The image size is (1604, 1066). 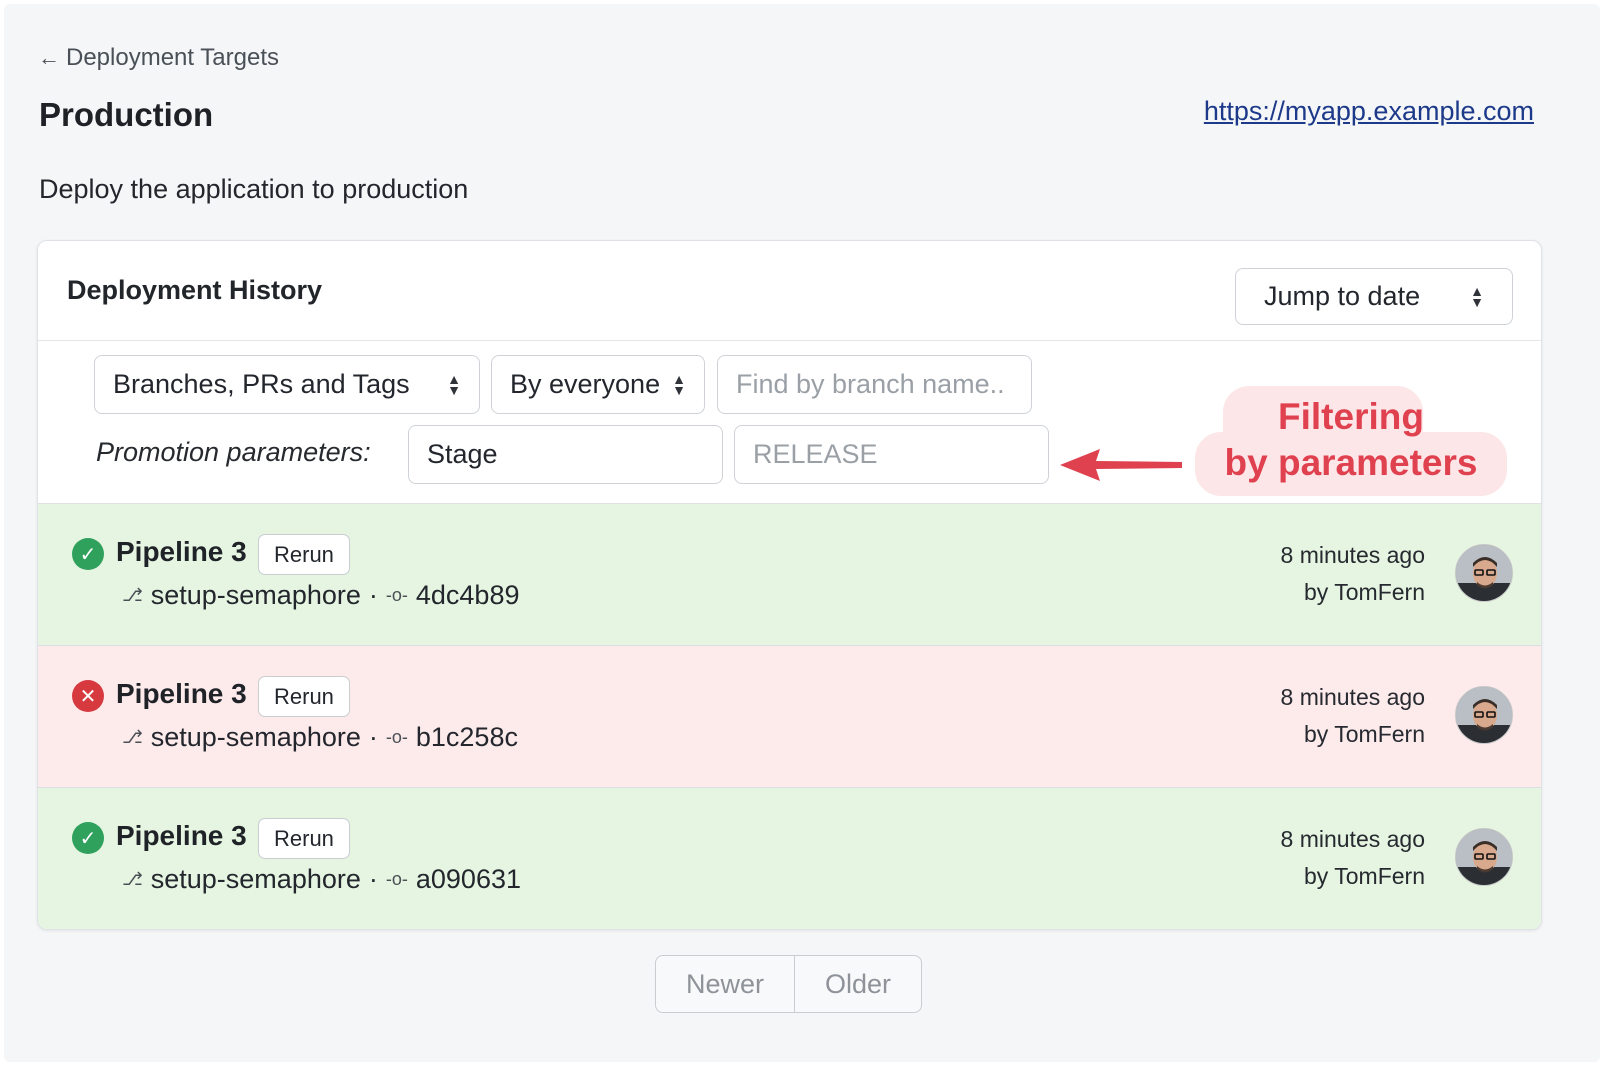 What do you see at coordinates (1351, 440) in the screenshot?
I see `annotation-text: Filtering by parameters` at bounding box center [1351, 440].